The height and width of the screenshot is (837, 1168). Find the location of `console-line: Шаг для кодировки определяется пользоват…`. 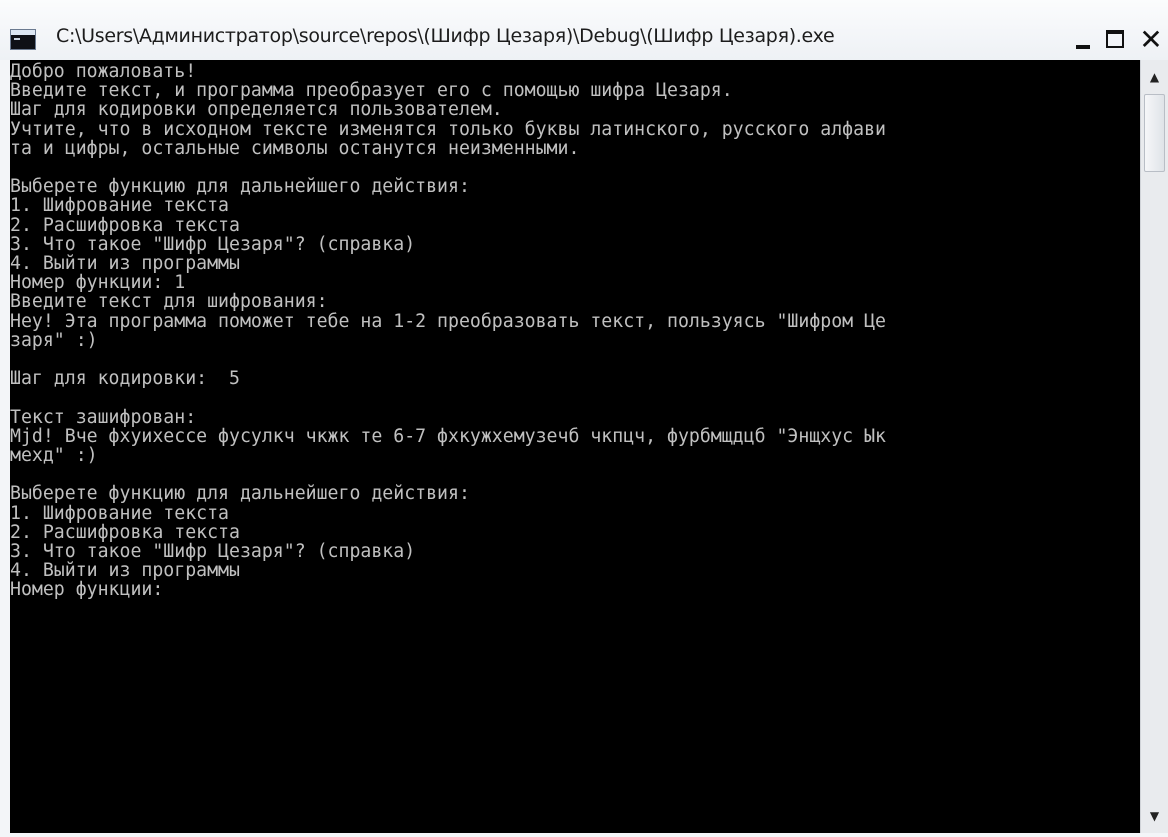

console-line: Шаг для кодировки определяется пользоват… is located at coordinates (256, 110).